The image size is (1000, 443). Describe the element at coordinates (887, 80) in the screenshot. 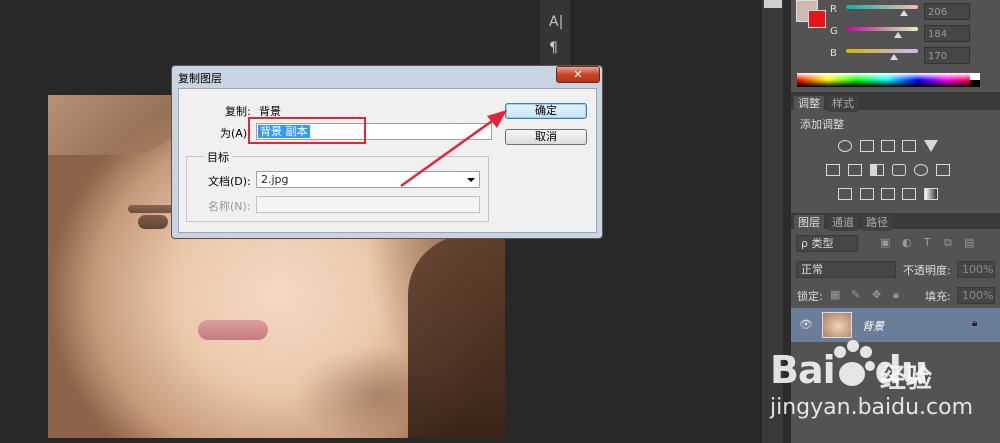

I see `color-spectrum` at that location.